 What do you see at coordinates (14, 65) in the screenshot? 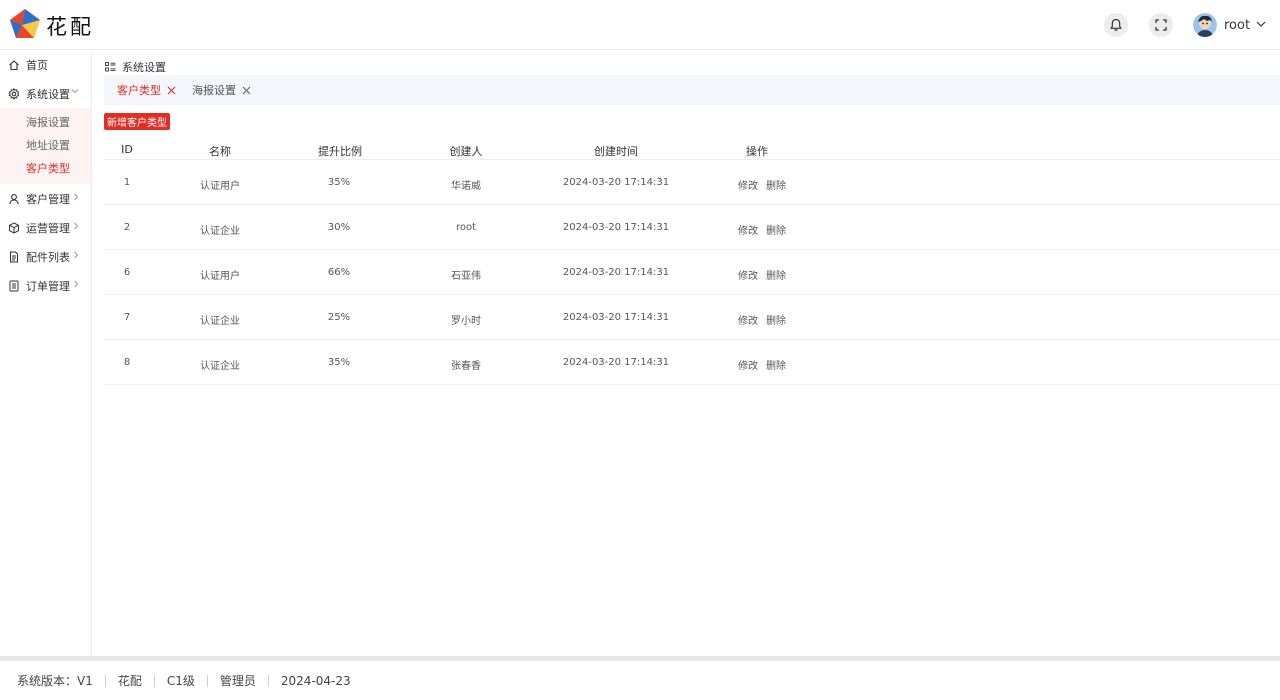
I see `home-icon` at bounding box center [14, 65].